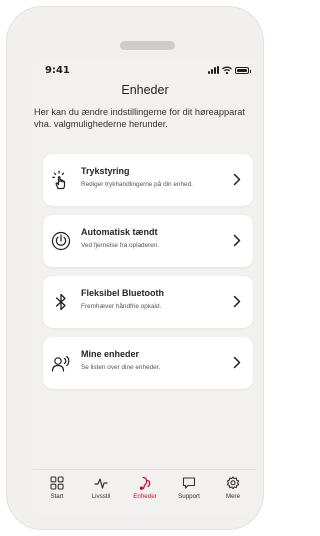 The height and width of the screenshot is (536, 320). I want to click on signal-icon, so click(213, 70).